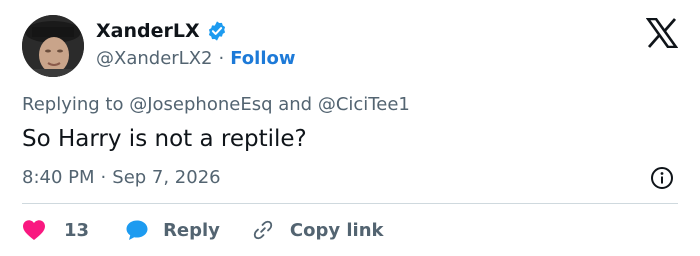 This screenshot has height=256, width=700. I want to click on like-button: 13, so click(55, 230).